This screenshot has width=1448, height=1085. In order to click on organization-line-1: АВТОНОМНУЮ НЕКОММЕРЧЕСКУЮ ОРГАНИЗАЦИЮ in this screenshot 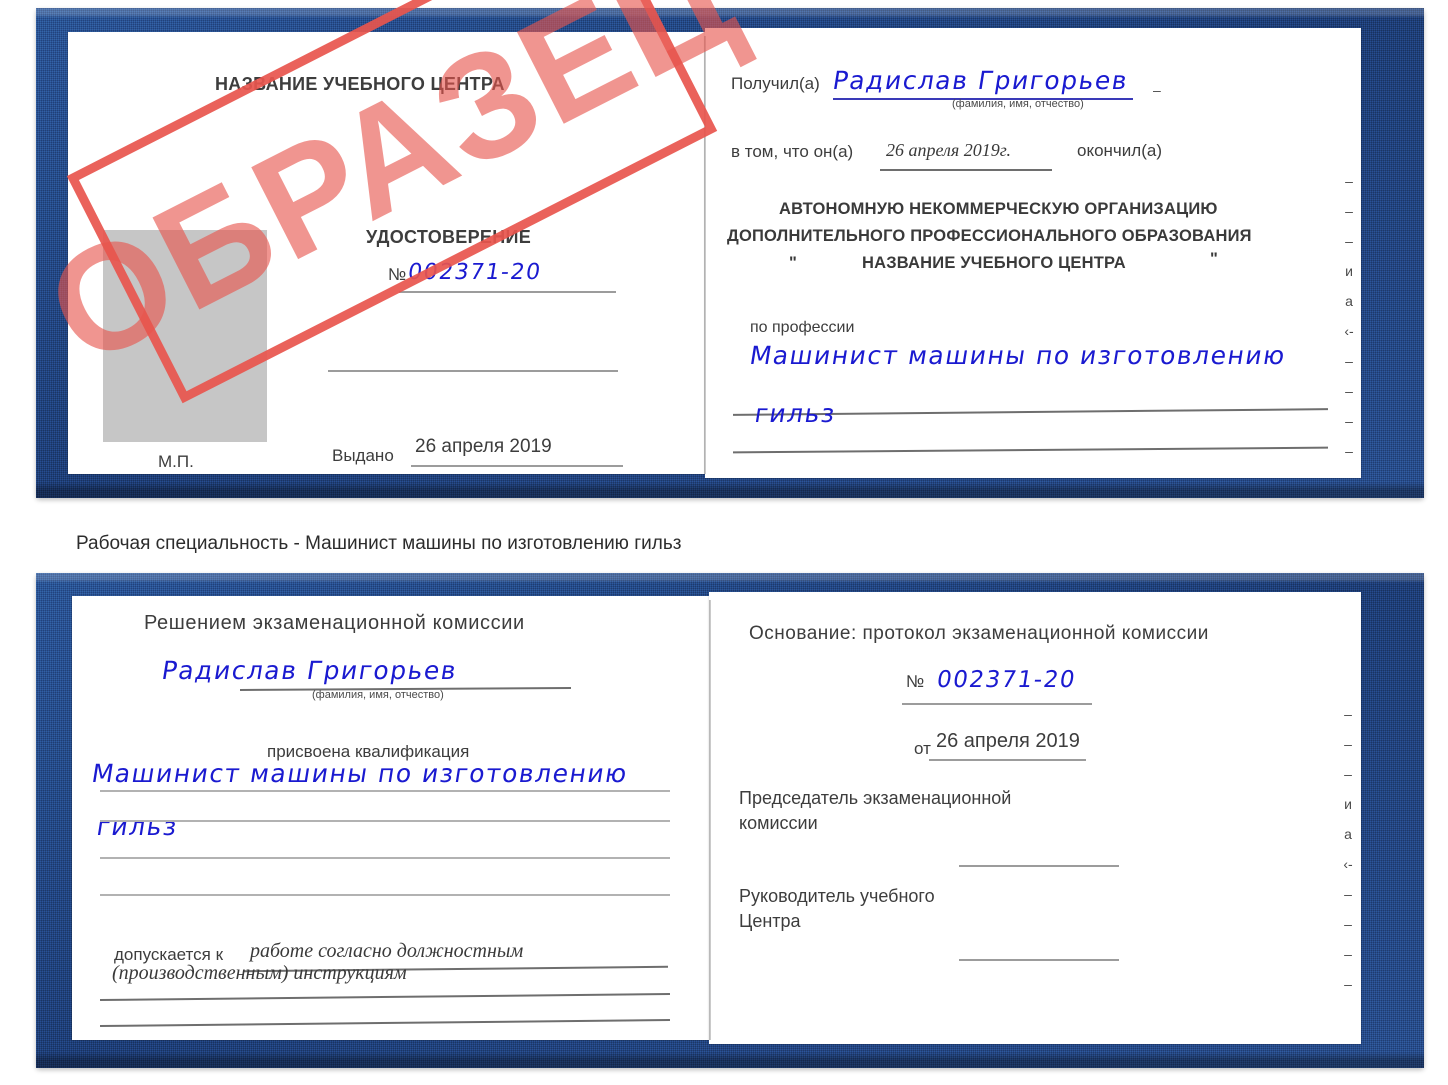, I will do `click(998, 209)`.